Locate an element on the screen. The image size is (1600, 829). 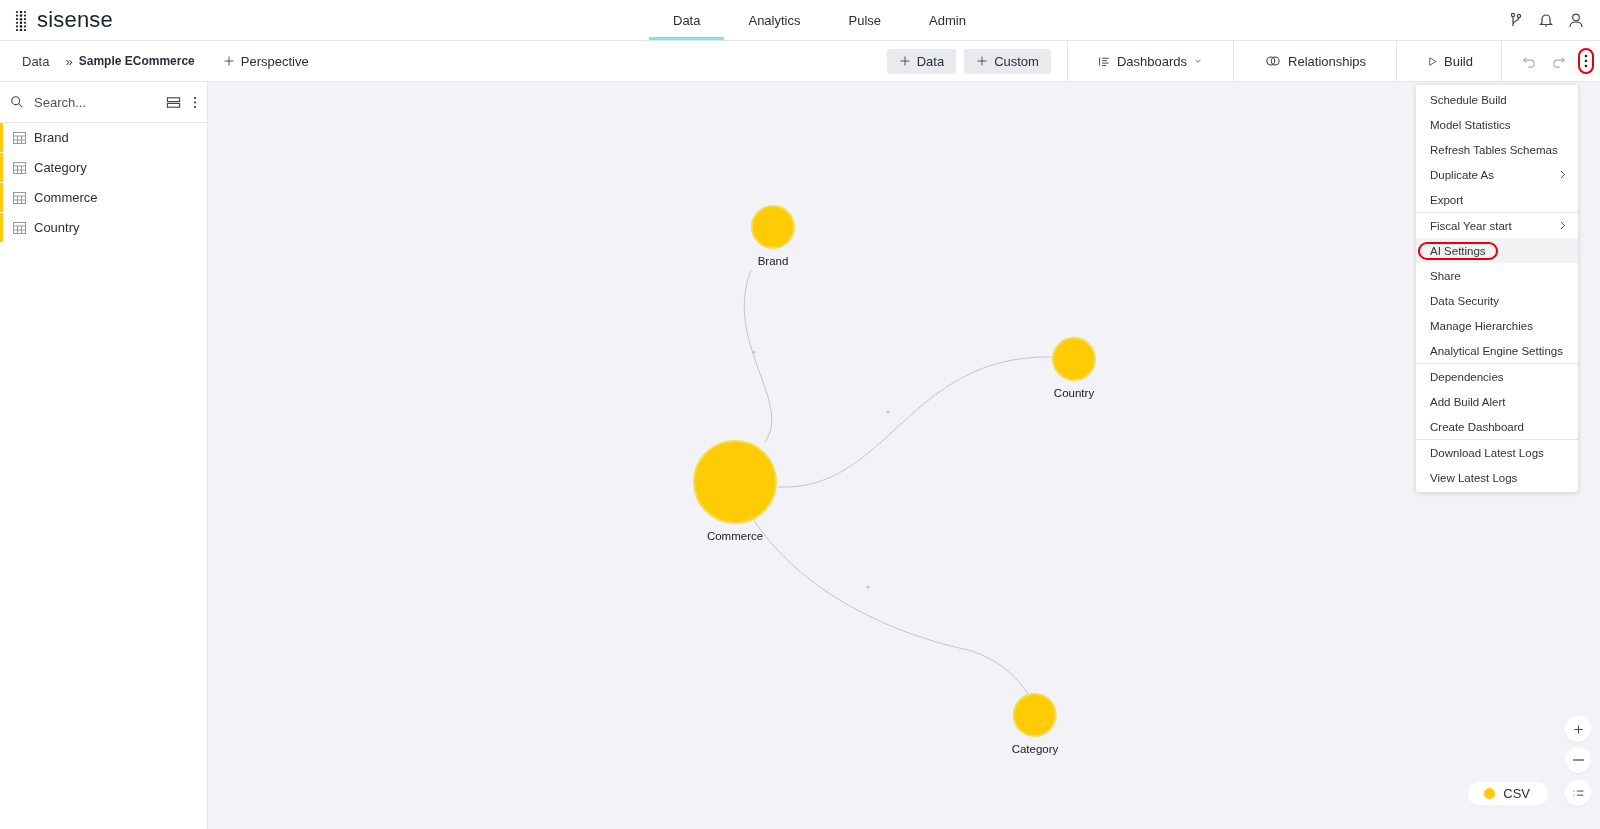
branch-icon is located at coordinates (1516, 20).